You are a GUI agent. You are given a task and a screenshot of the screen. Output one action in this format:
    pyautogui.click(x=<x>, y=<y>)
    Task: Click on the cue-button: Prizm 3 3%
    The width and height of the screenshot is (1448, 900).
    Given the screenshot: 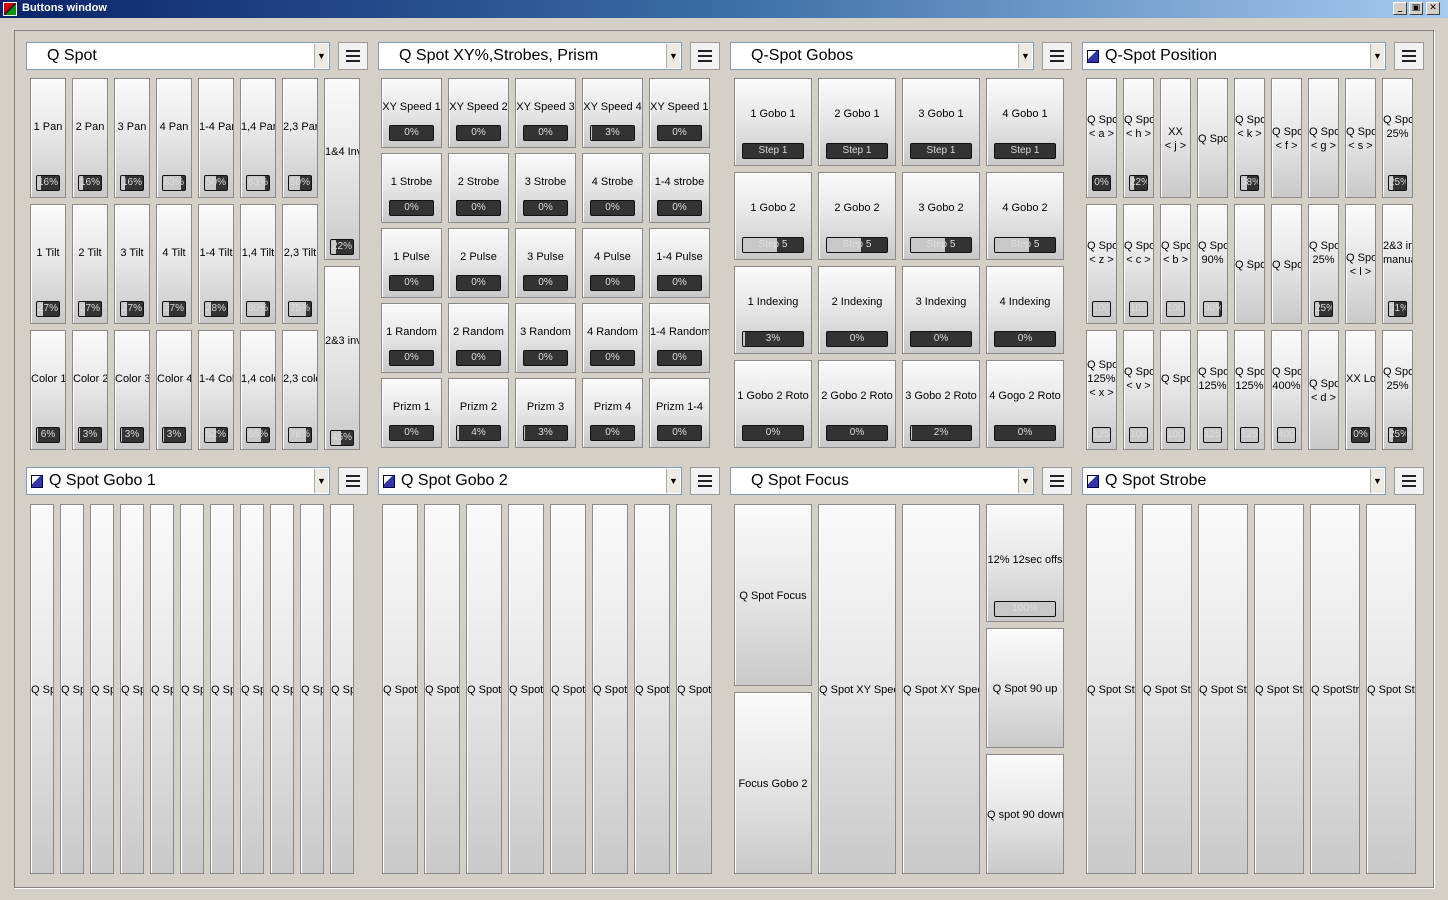 What is the action you would take?
    pyautogui.click(x=545, y=413)
    